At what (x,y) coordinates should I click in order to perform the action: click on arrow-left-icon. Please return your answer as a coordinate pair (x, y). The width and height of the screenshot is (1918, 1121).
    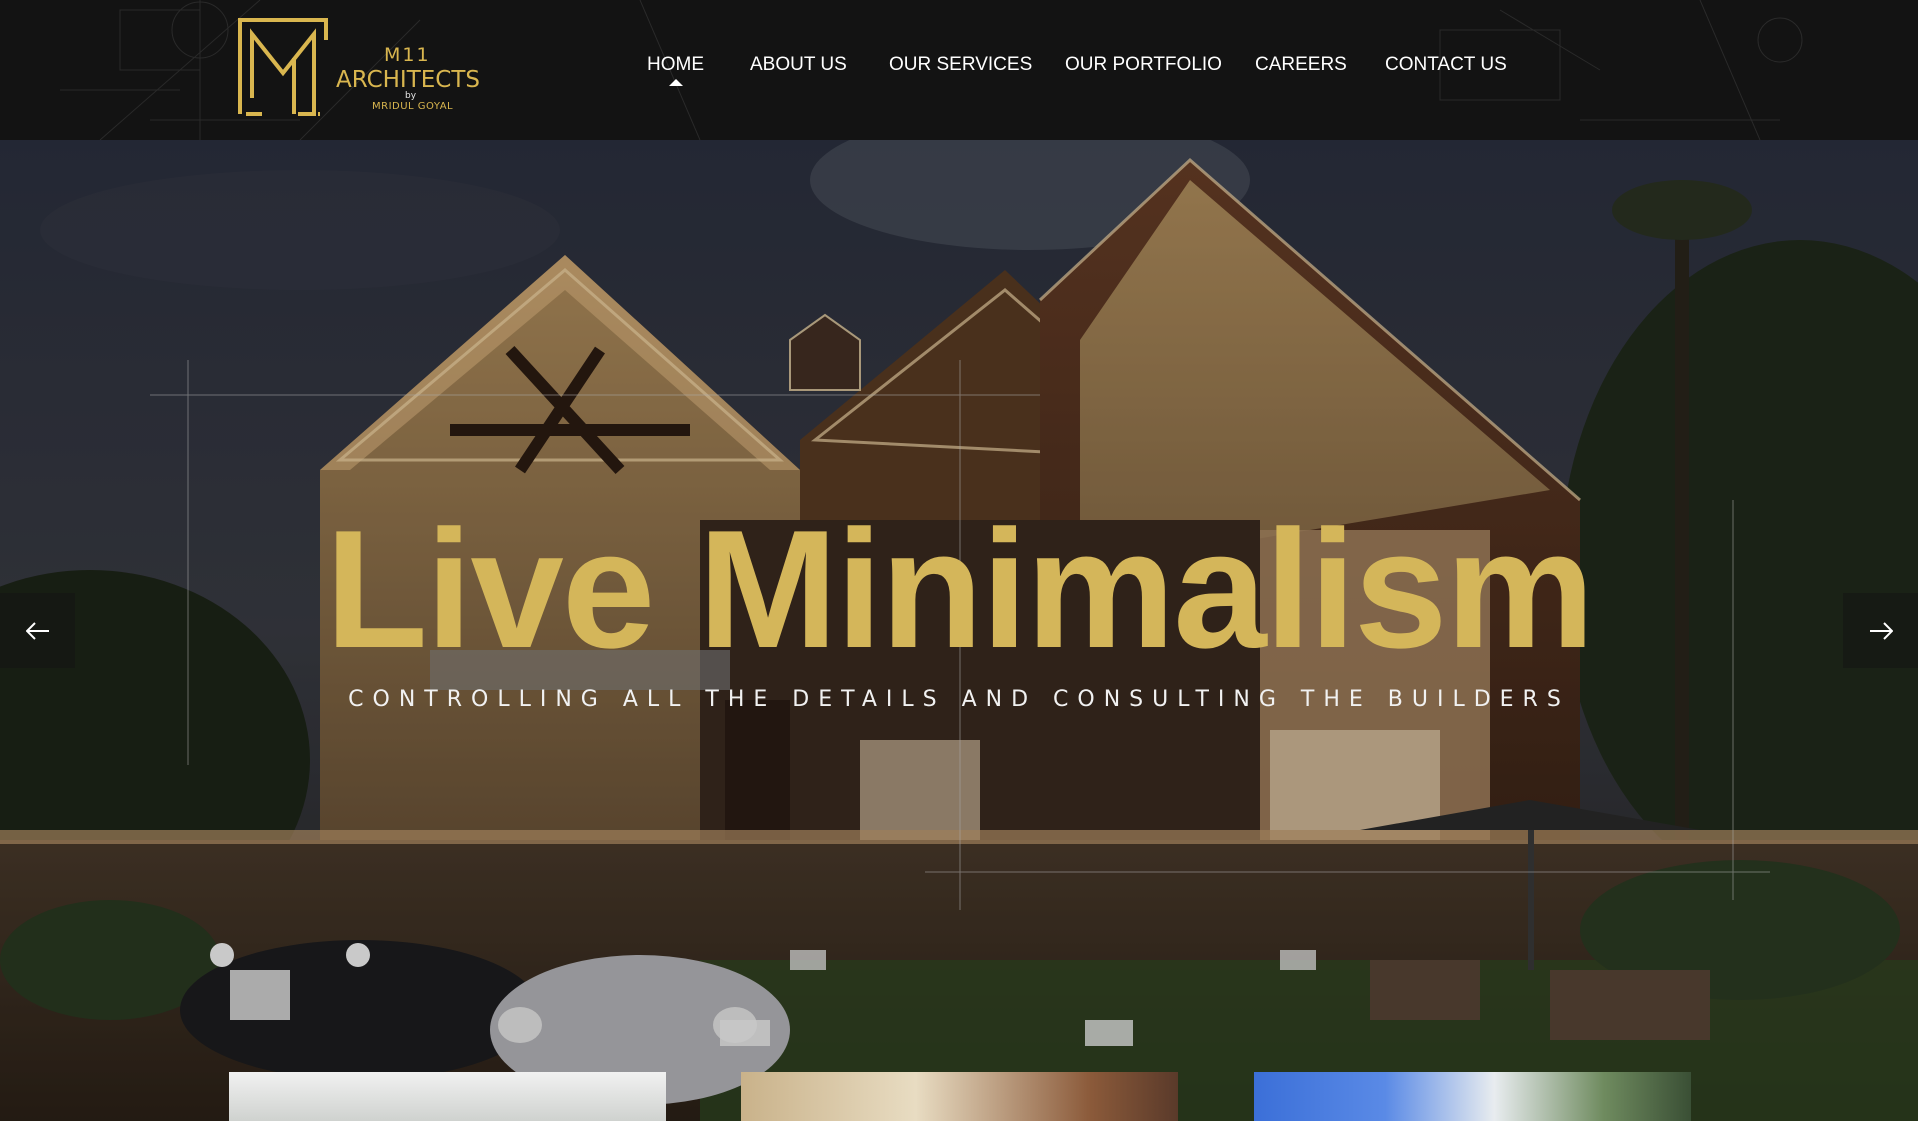
    Looking at the image, I should click on (37, 630).